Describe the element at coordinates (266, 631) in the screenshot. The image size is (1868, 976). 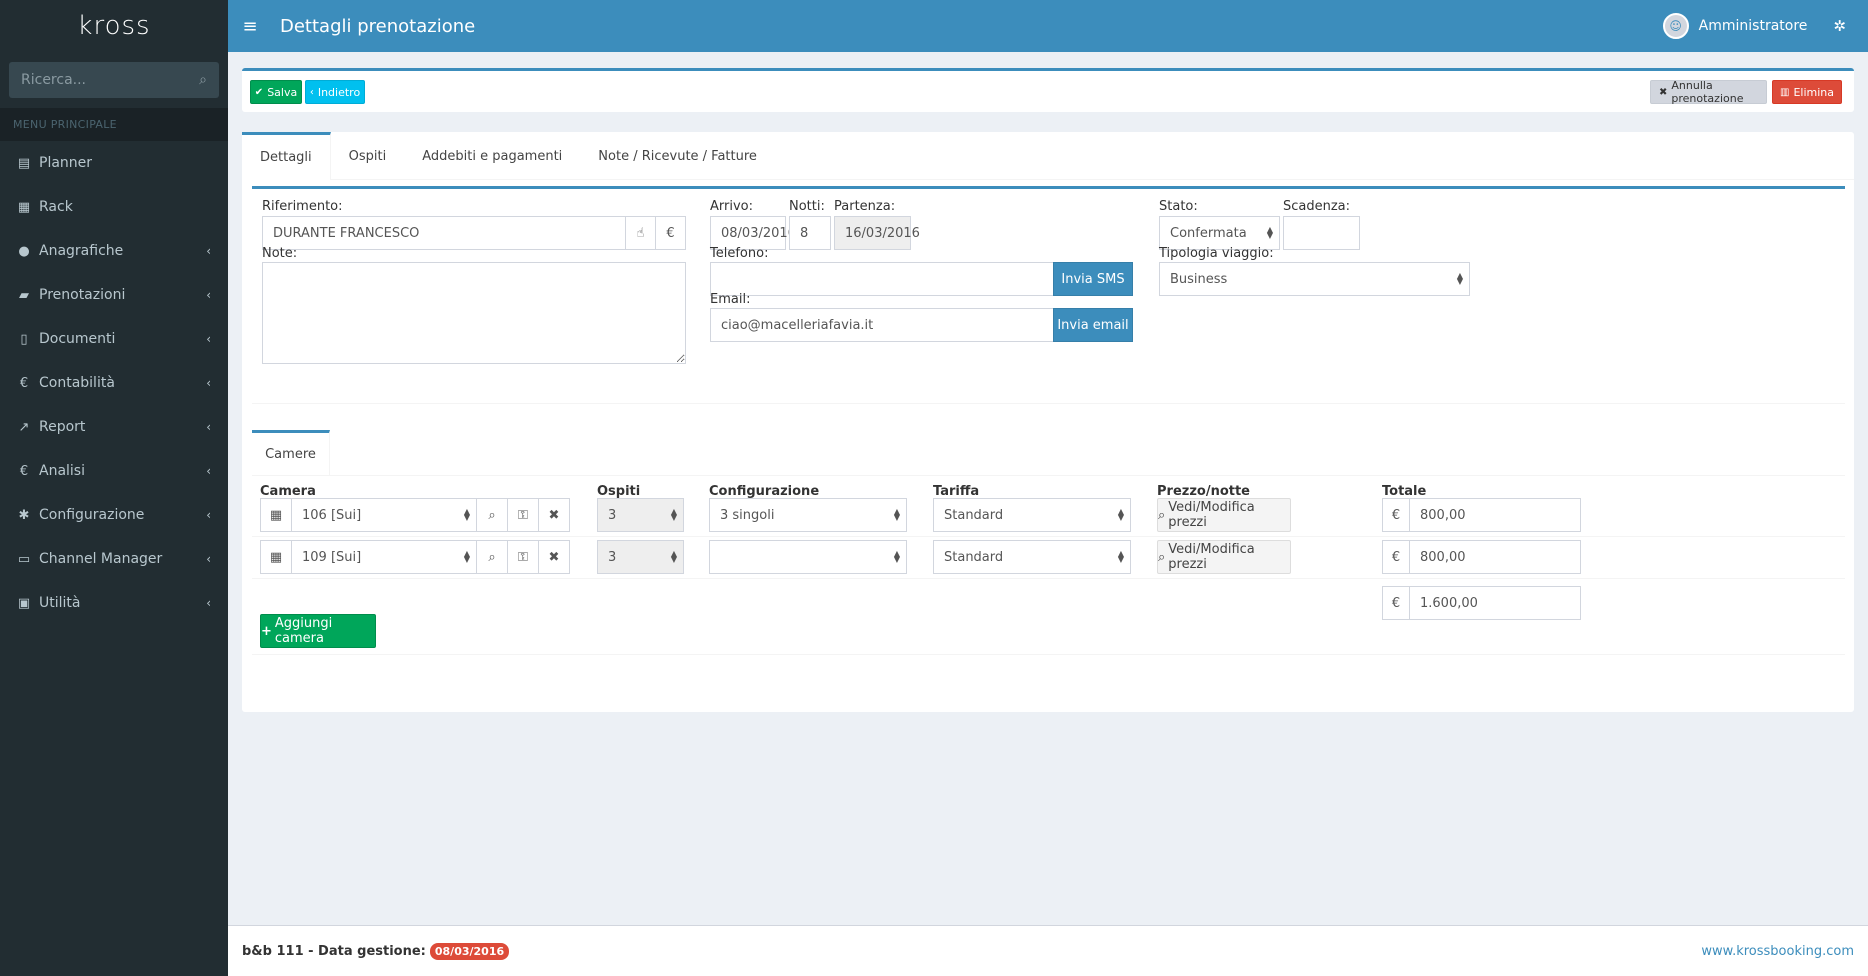
I see `plus-icon: +` at that location.